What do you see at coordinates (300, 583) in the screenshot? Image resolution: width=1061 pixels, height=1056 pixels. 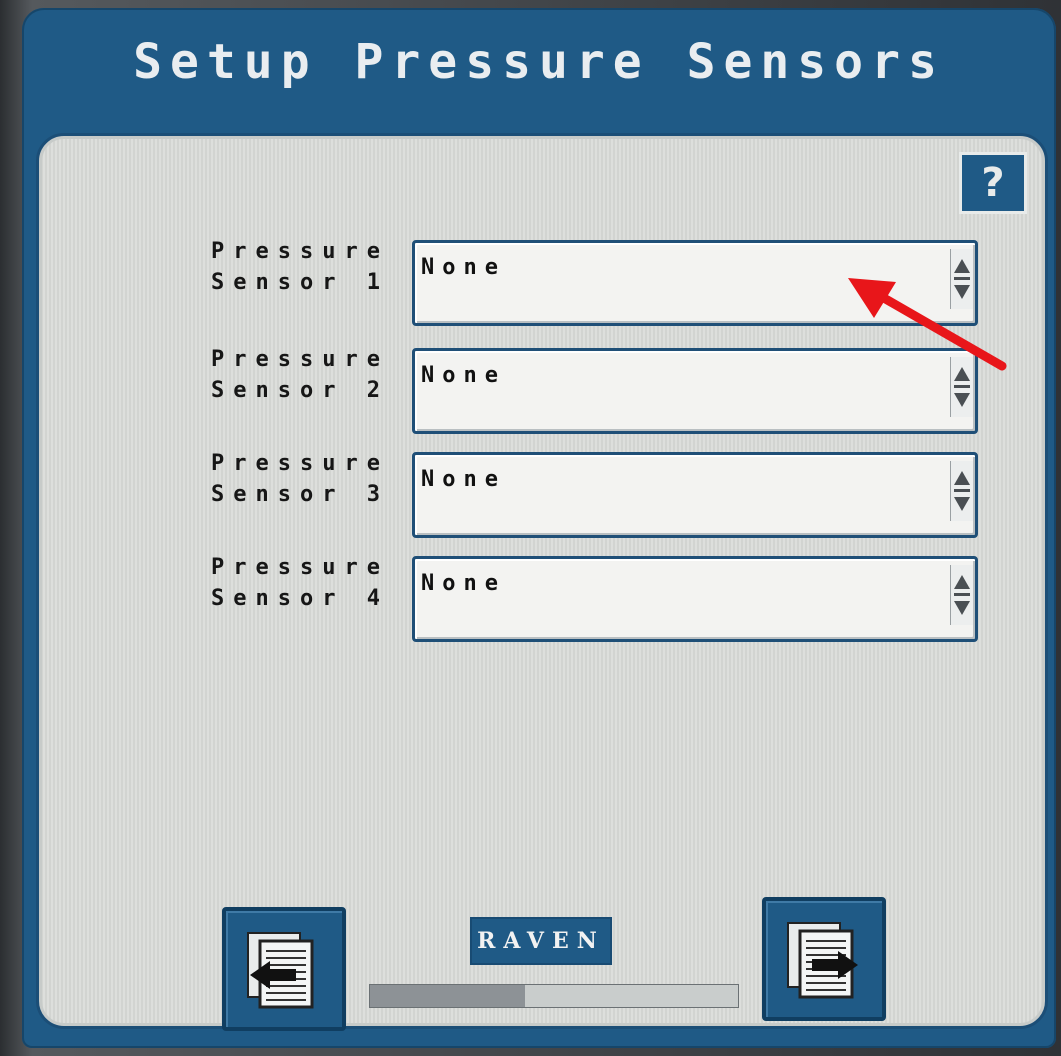 I see `sensor-label: Pressure Sensor 4` at bounding box center [300, 583].